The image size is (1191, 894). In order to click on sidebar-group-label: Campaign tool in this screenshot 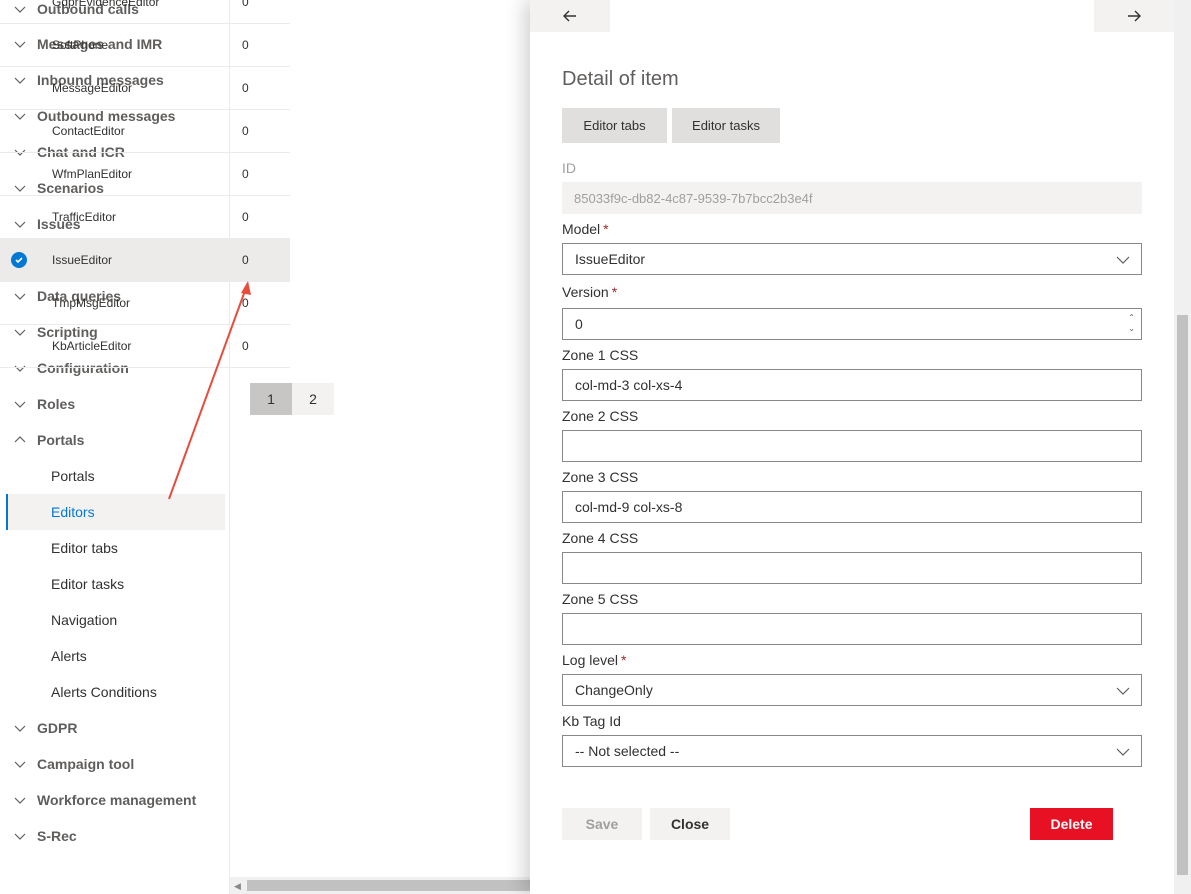, I will do `click(86, 764)`.